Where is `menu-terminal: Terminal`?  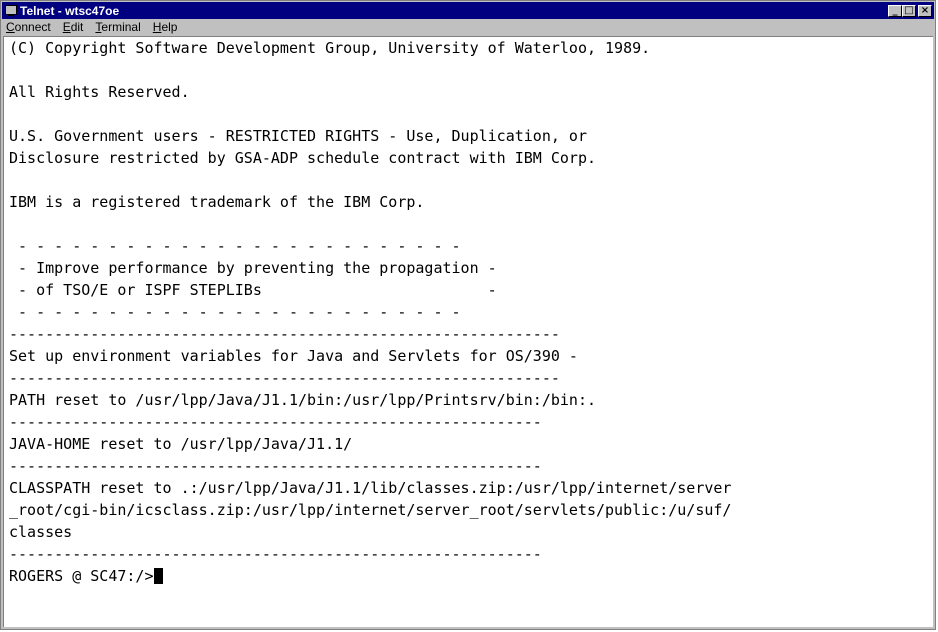
menu-terminal: Terminal is located at coordinates (117, 27).